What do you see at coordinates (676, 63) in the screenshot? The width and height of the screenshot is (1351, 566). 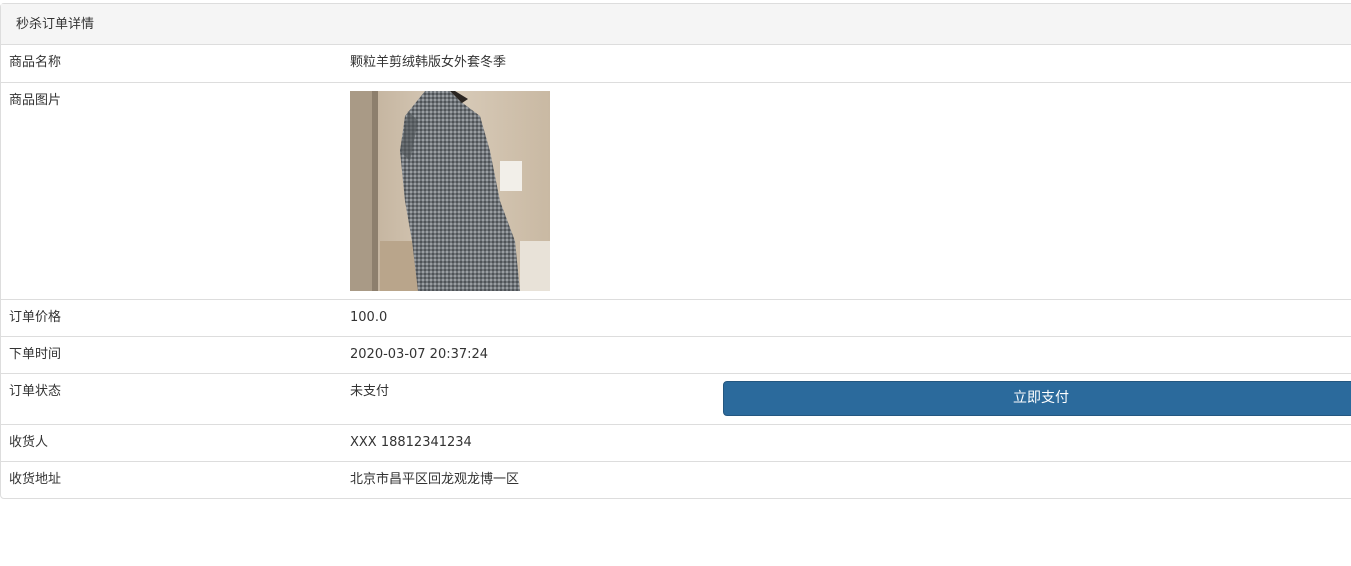 I see `row-product-name: 商品名称 颗粒羊剪绒韩版女外套冬季` at bounding box center [676, 63].